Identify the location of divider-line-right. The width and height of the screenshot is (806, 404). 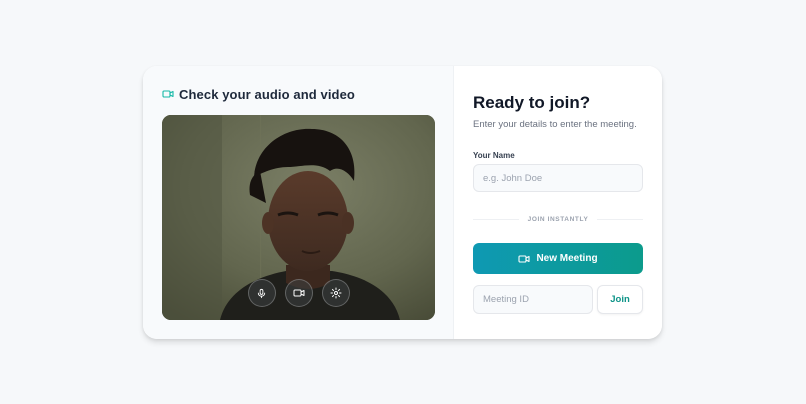
(620, 219).